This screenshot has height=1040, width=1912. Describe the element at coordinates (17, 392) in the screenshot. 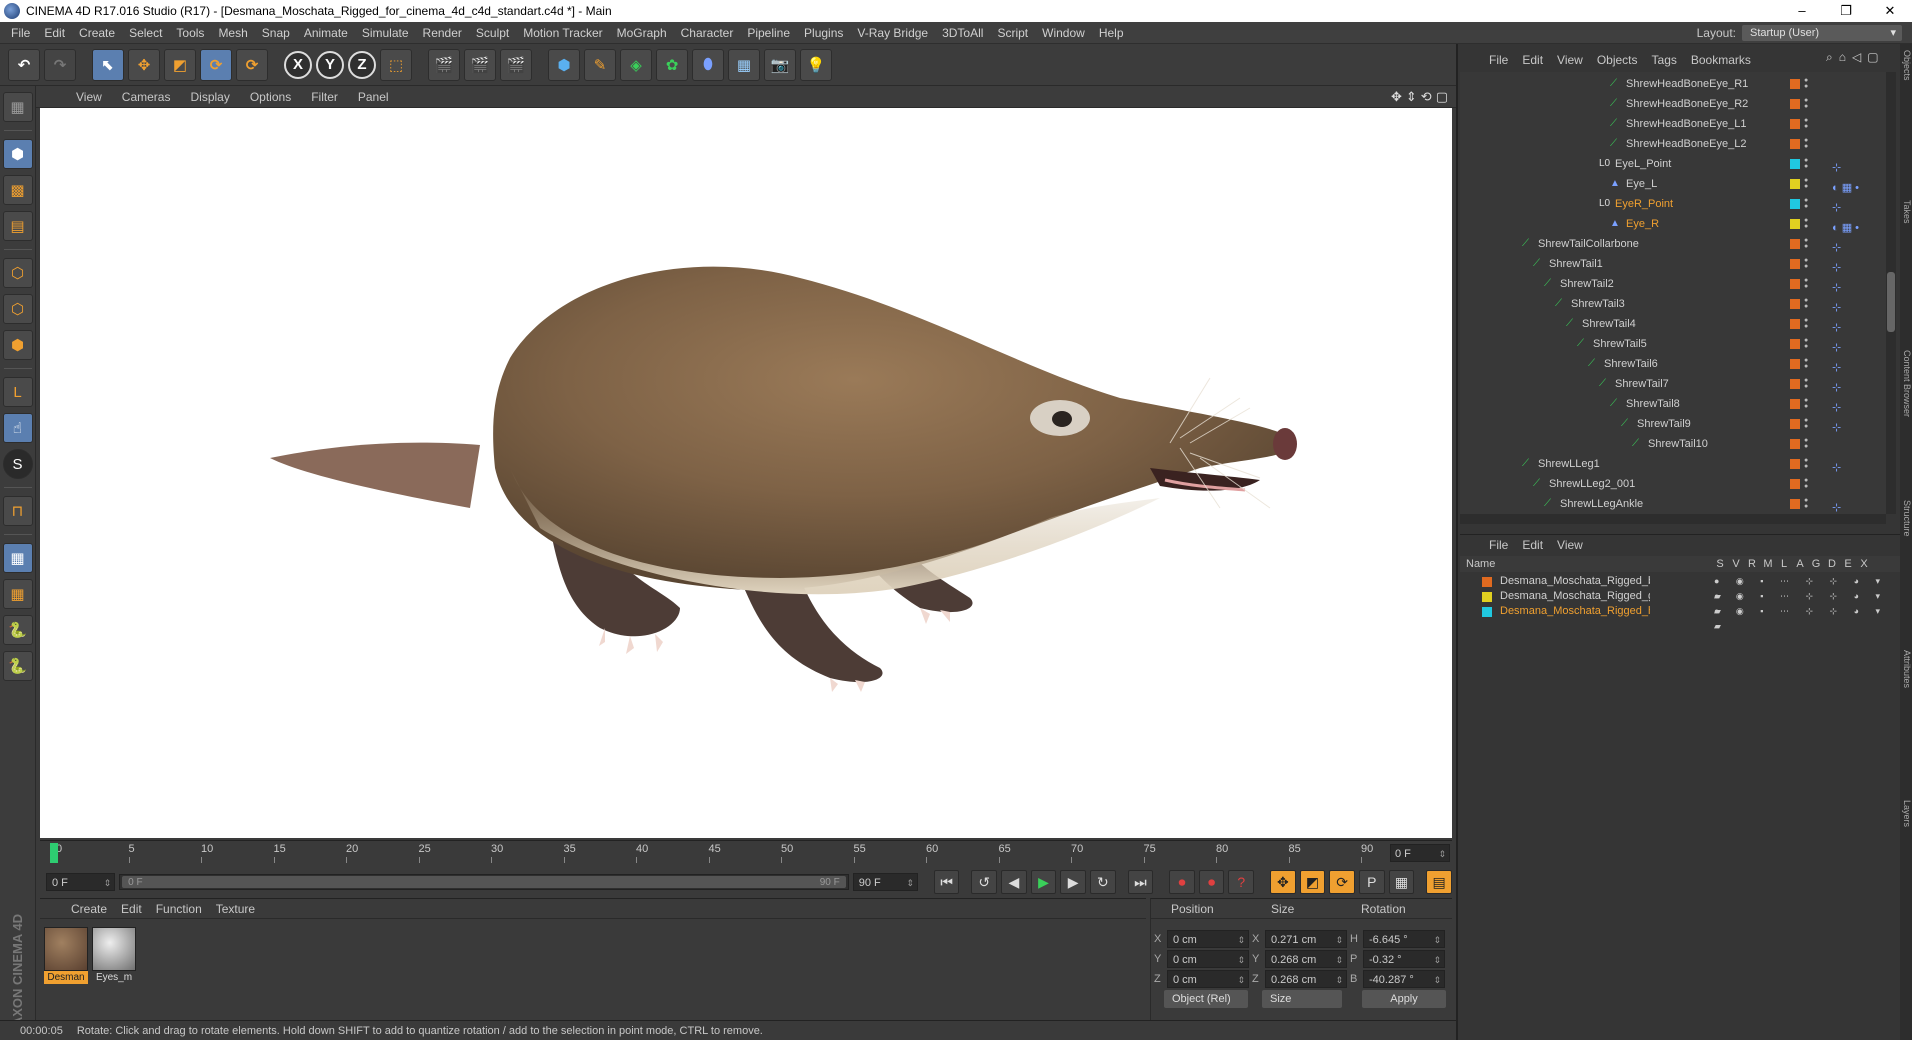

I see `axis-mode-icon: L` at that location.